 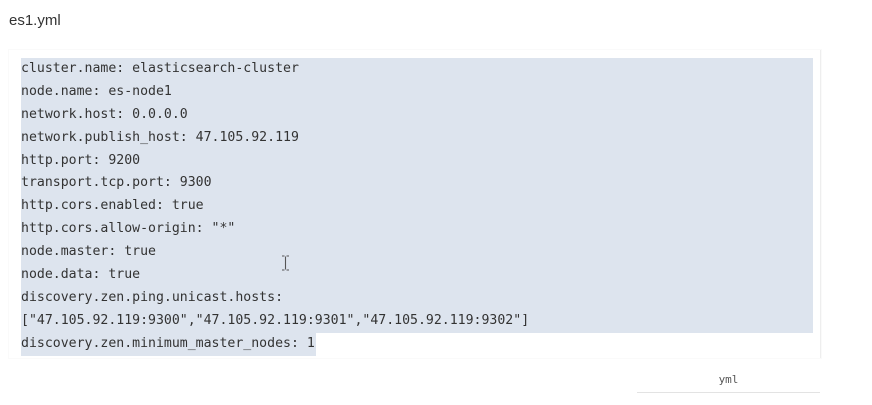 What do you see at coordinates (285, 263) in the screenshot?
I see `text-cursor-icon` at bounding box center [285, 263].